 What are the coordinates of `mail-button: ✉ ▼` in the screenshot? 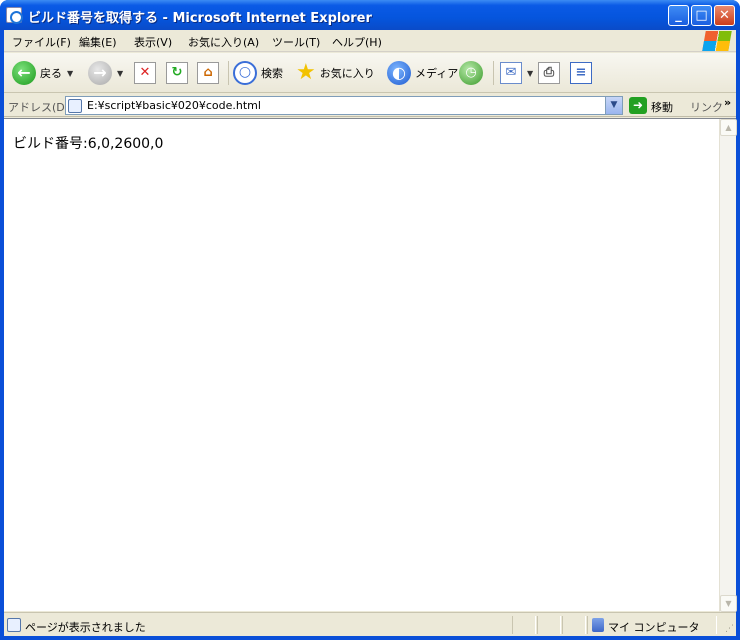 It's located at (516, 73).